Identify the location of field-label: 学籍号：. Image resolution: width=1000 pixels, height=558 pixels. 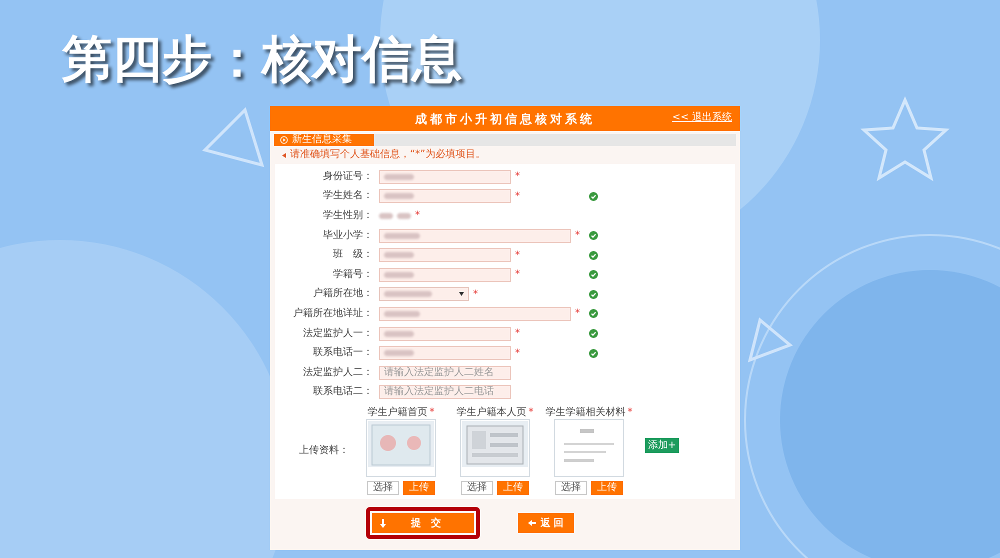
(353, 275).